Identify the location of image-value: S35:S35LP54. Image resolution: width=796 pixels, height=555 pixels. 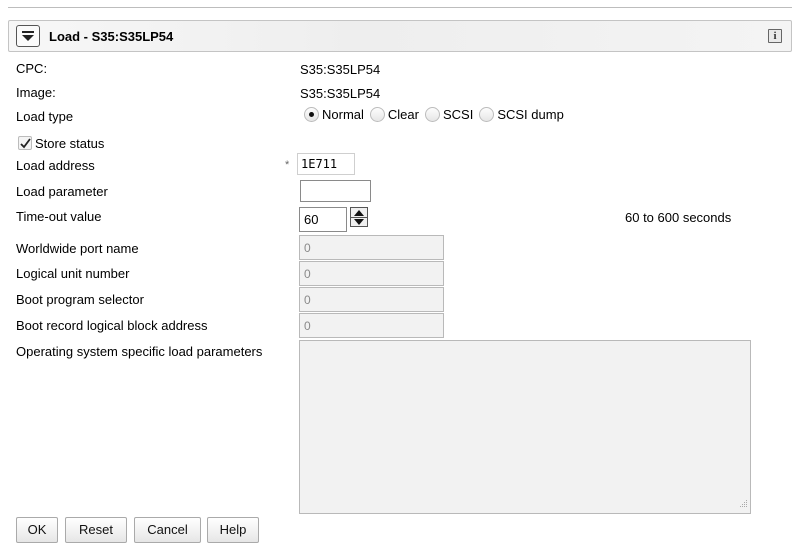
(340, 93).